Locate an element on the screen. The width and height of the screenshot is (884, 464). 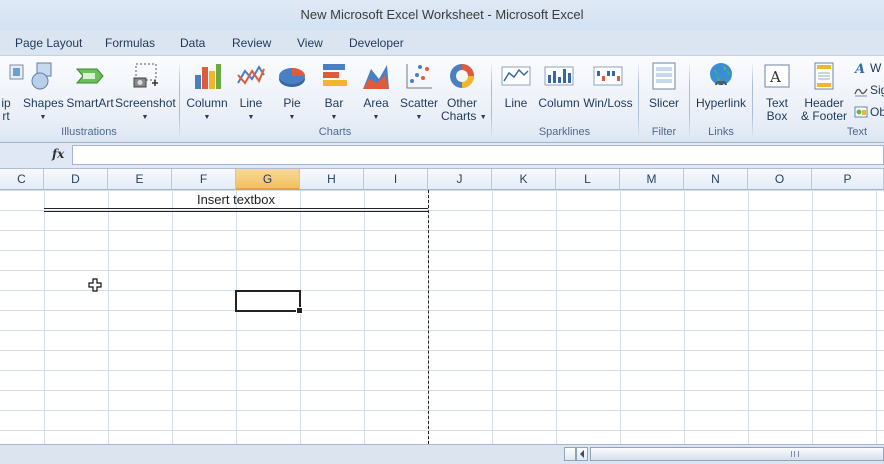
column-header: P is located at coordinates (848, 179).